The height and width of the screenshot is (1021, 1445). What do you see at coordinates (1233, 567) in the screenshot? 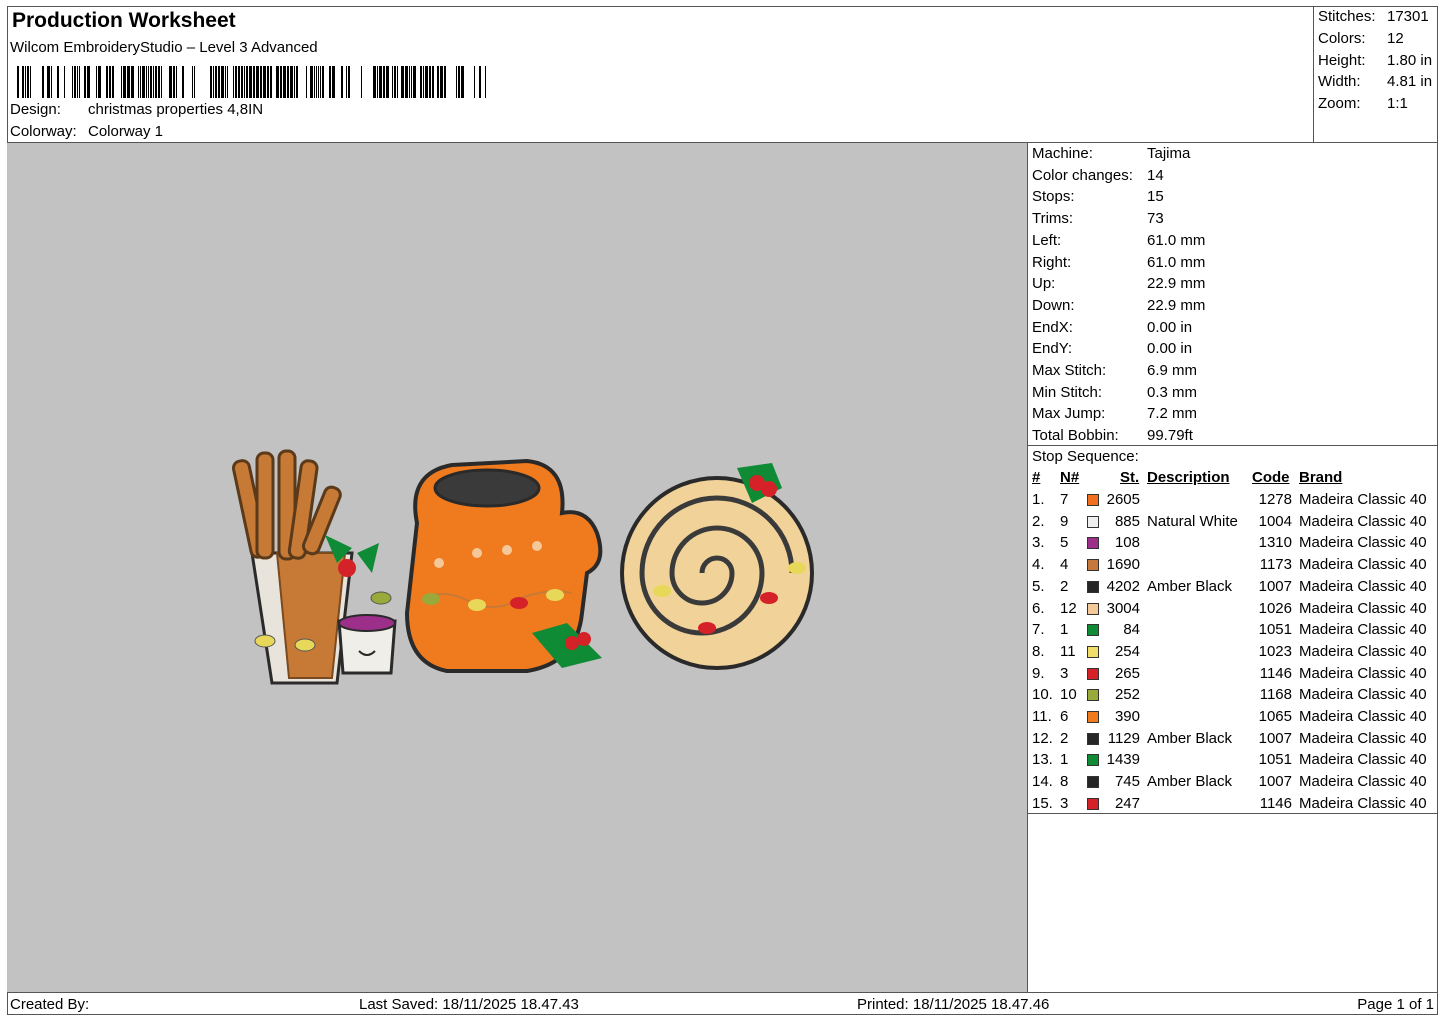
I see `table-row: 4. 4 1690 1173 Madeira Classic 40` at bounding box center [1233, 567].